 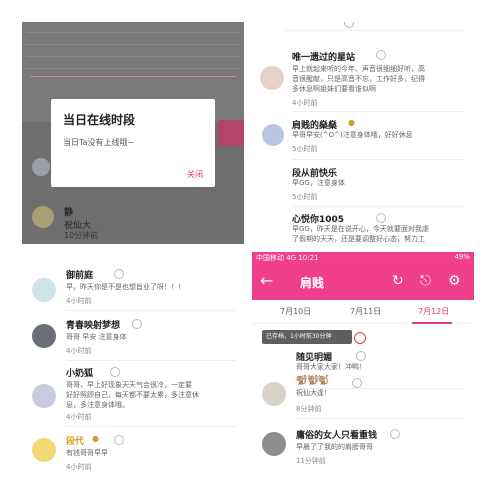 I want to click on level-badge-icon: ●, so click(x=351, y=122).